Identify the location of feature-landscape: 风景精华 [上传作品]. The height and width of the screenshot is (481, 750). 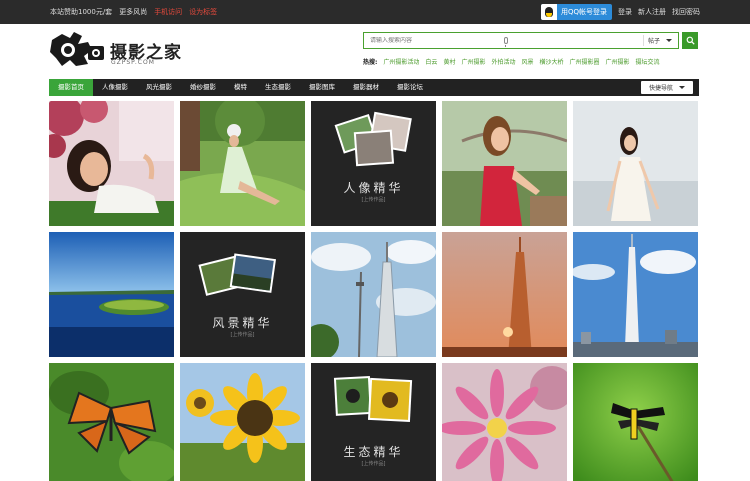
(242, 294).